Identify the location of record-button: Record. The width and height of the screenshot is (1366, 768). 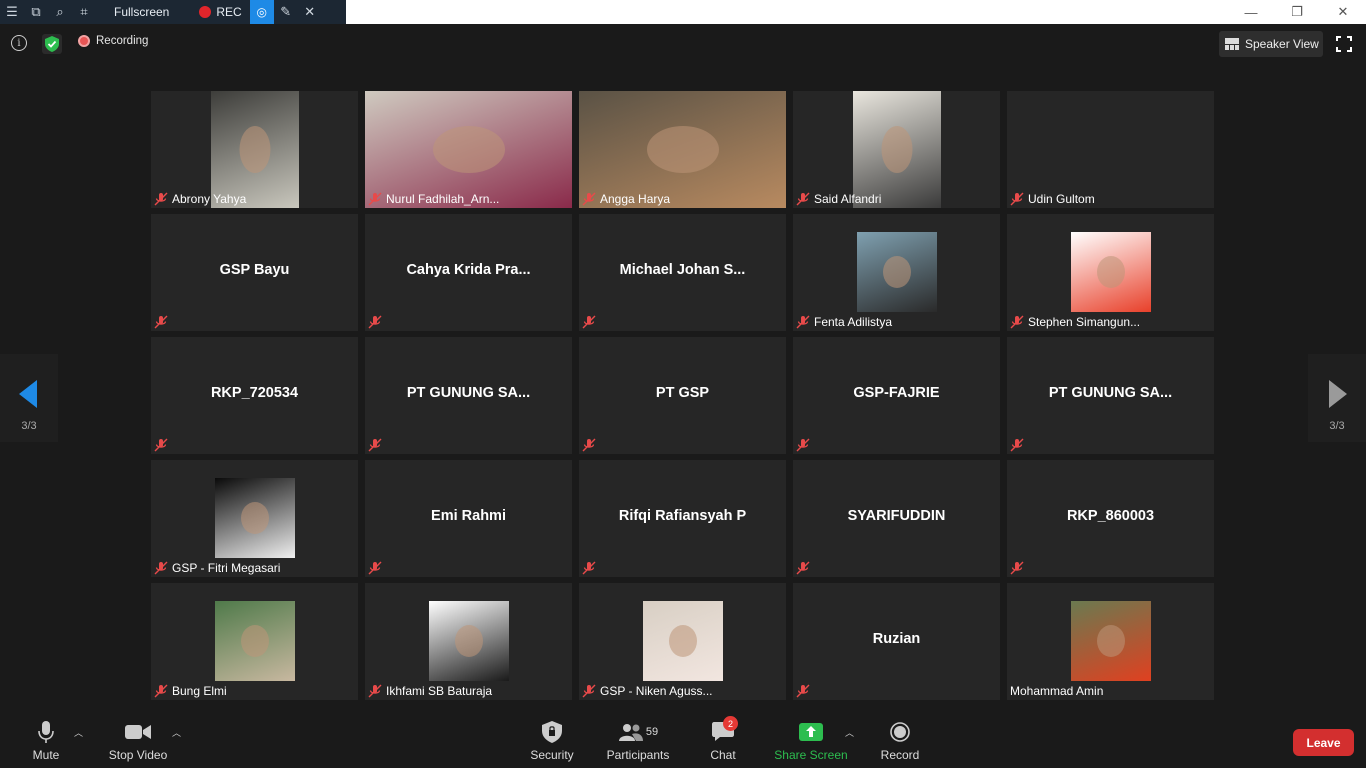
(900, 741).